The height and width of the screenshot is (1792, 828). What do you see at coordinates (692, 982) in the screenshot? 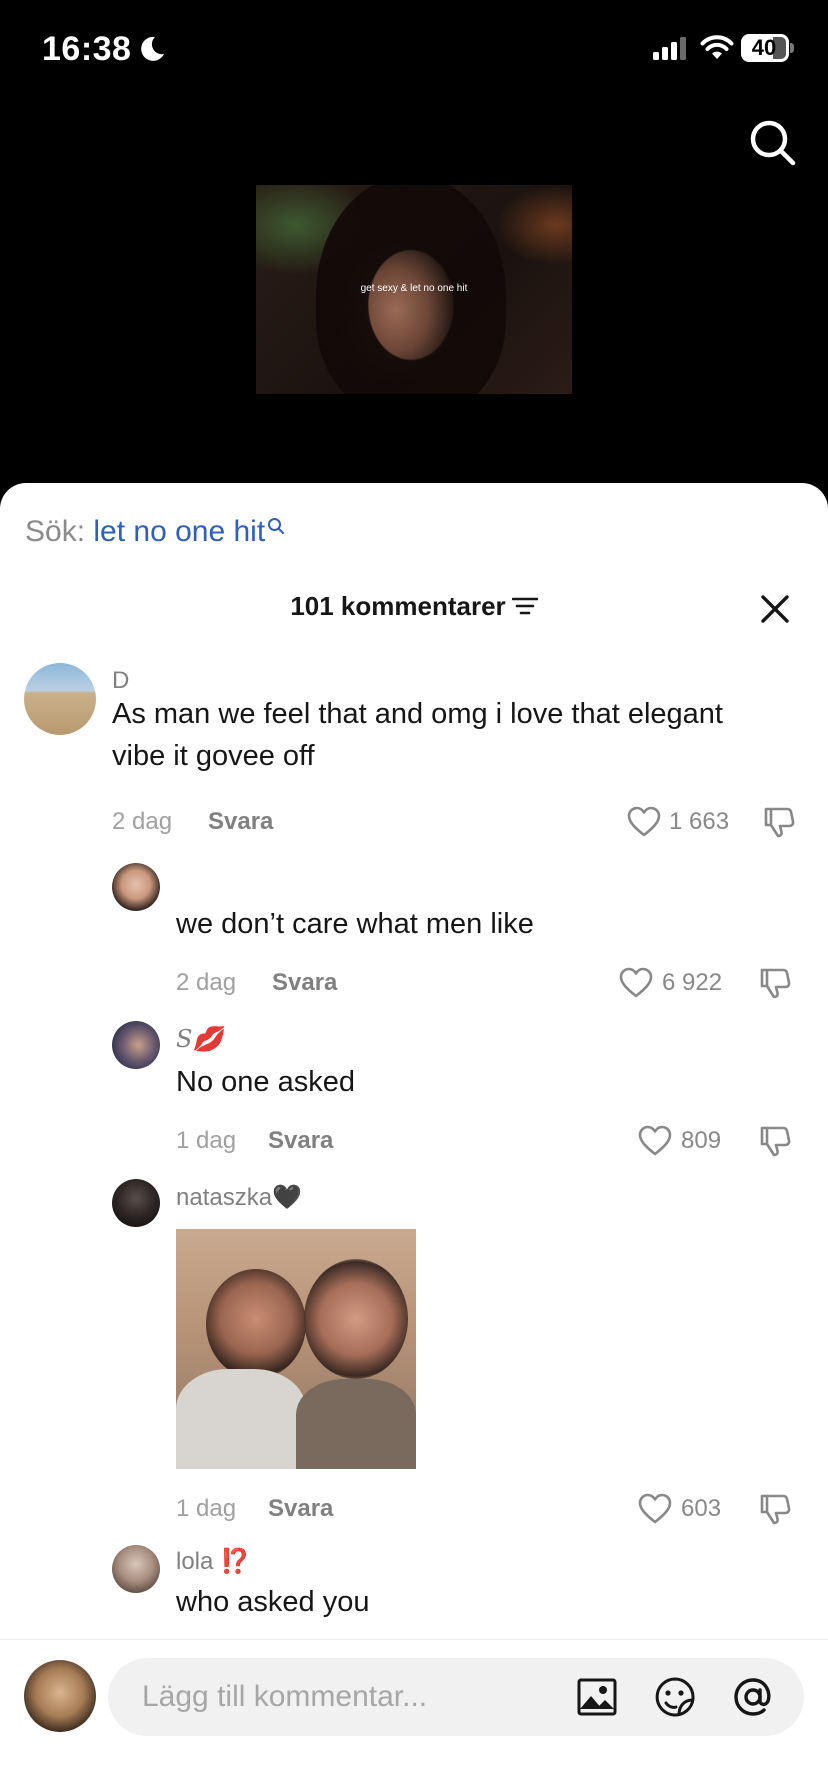
I see `like-count: 6 922` at bounding box center [692, 982].